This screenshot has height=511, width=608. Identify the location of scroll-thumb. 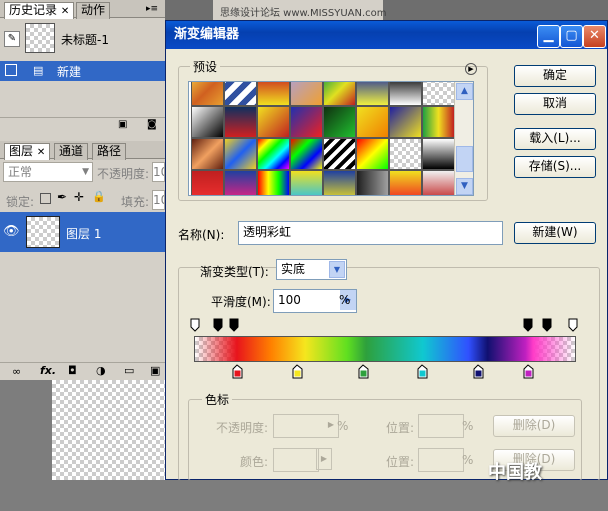
(464, 159).